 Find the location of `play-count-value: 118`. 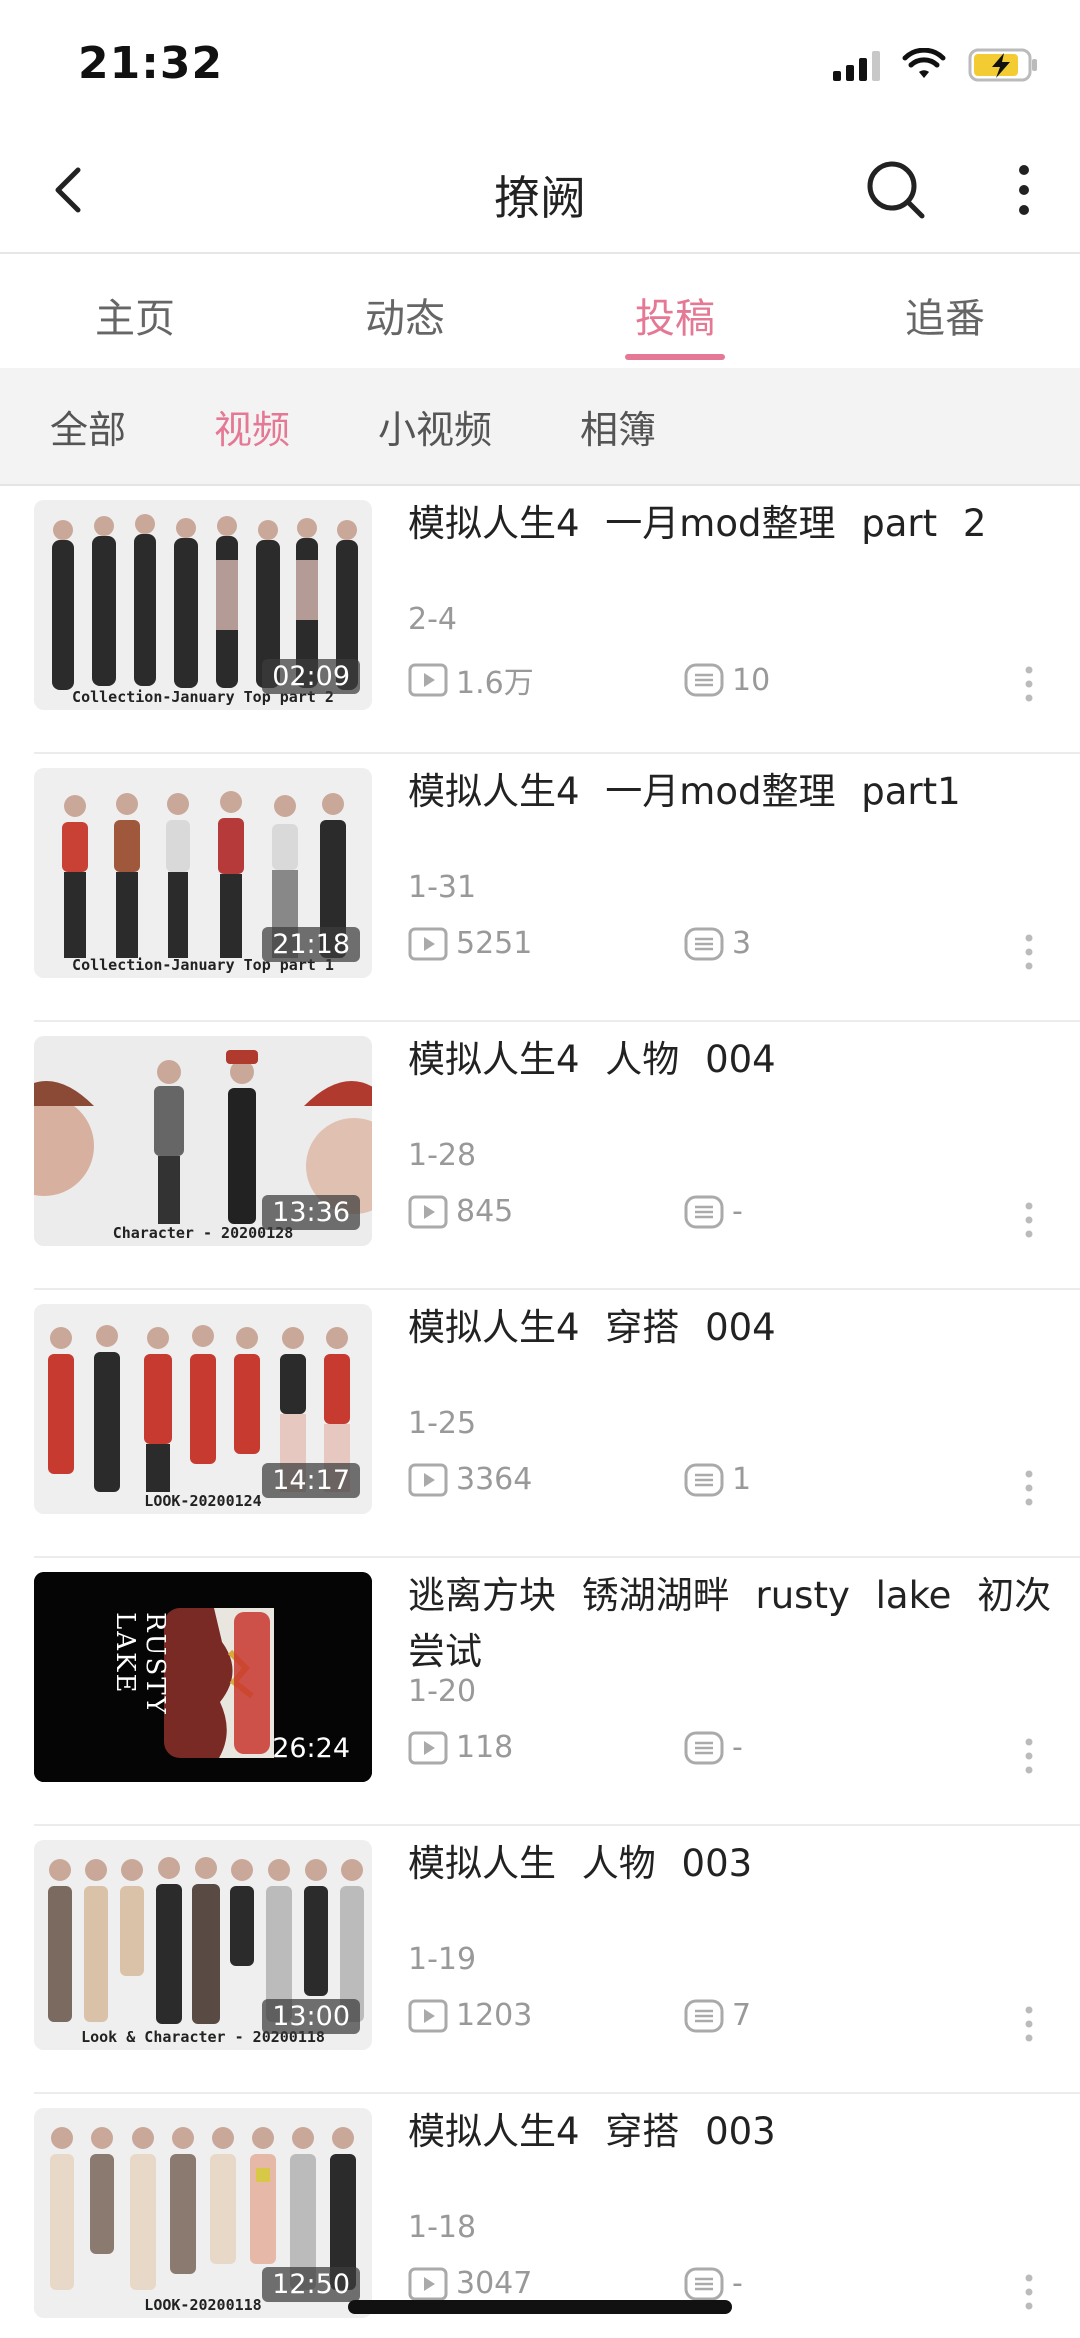

play-count-value: 118 is located at coordinates (485, 1747).